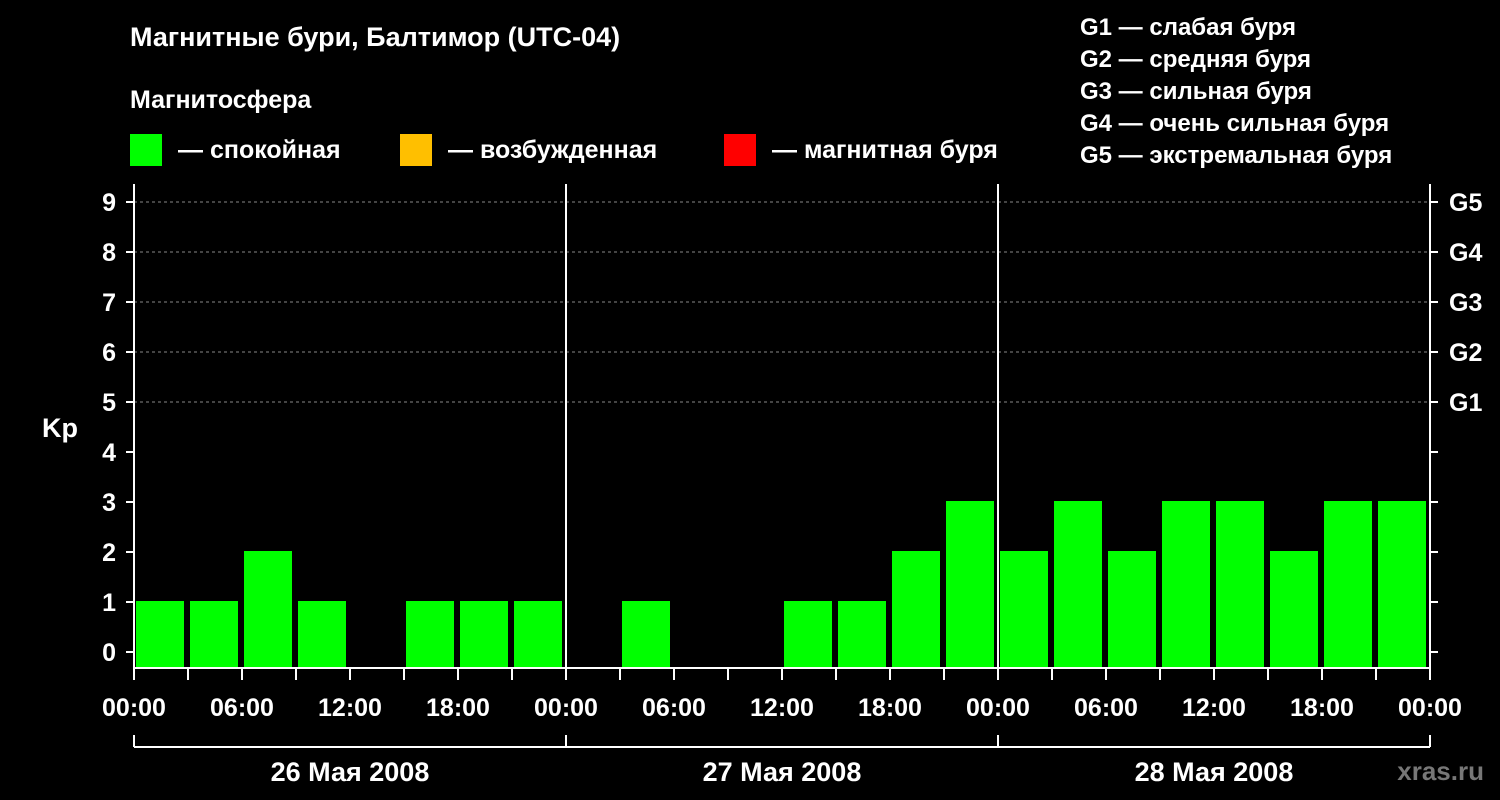 This screenshot has height=800, width=1500. What do you see at coordinates (350, 772) in the screenshot?
I see `day-label: 26 Мая 2008` at bounding box center [350, 772].